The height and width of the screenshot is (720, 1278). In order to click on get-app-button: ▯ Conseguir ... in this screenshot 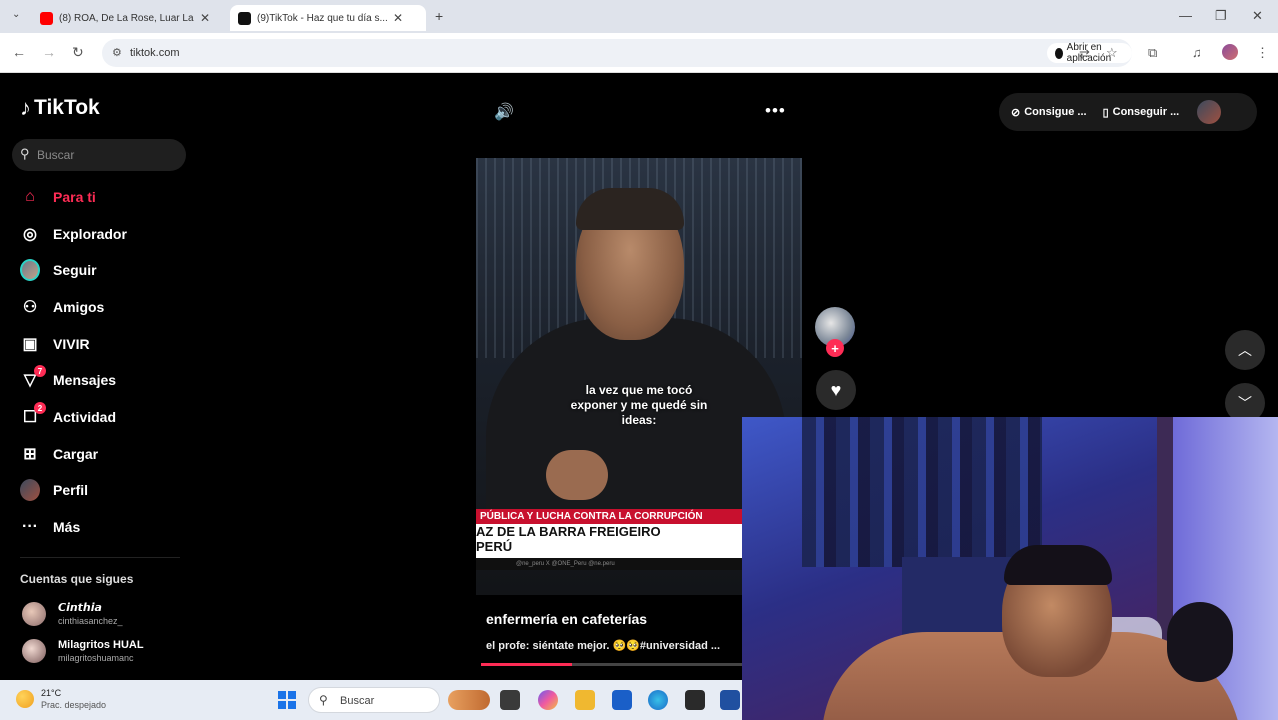, I will do `click(1141, 112)`.